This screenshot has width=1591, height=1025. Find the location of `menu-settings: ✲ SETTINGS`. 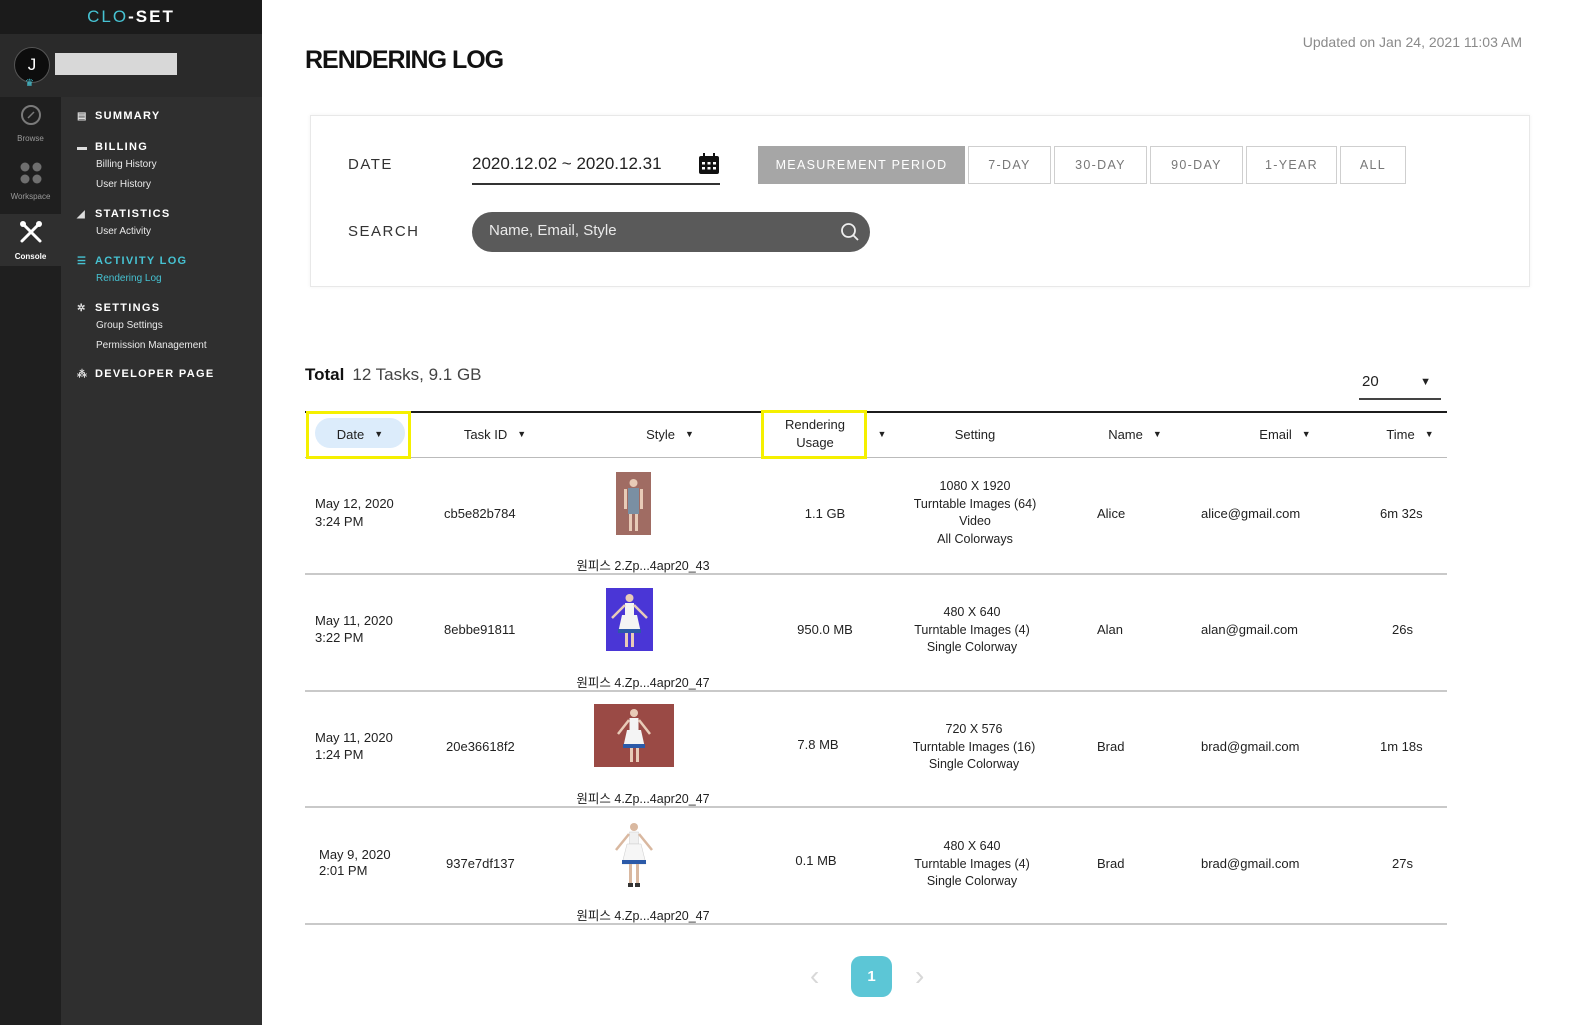

menu-settings: ✲ SETTINGS is located at coordinates (167, 308).